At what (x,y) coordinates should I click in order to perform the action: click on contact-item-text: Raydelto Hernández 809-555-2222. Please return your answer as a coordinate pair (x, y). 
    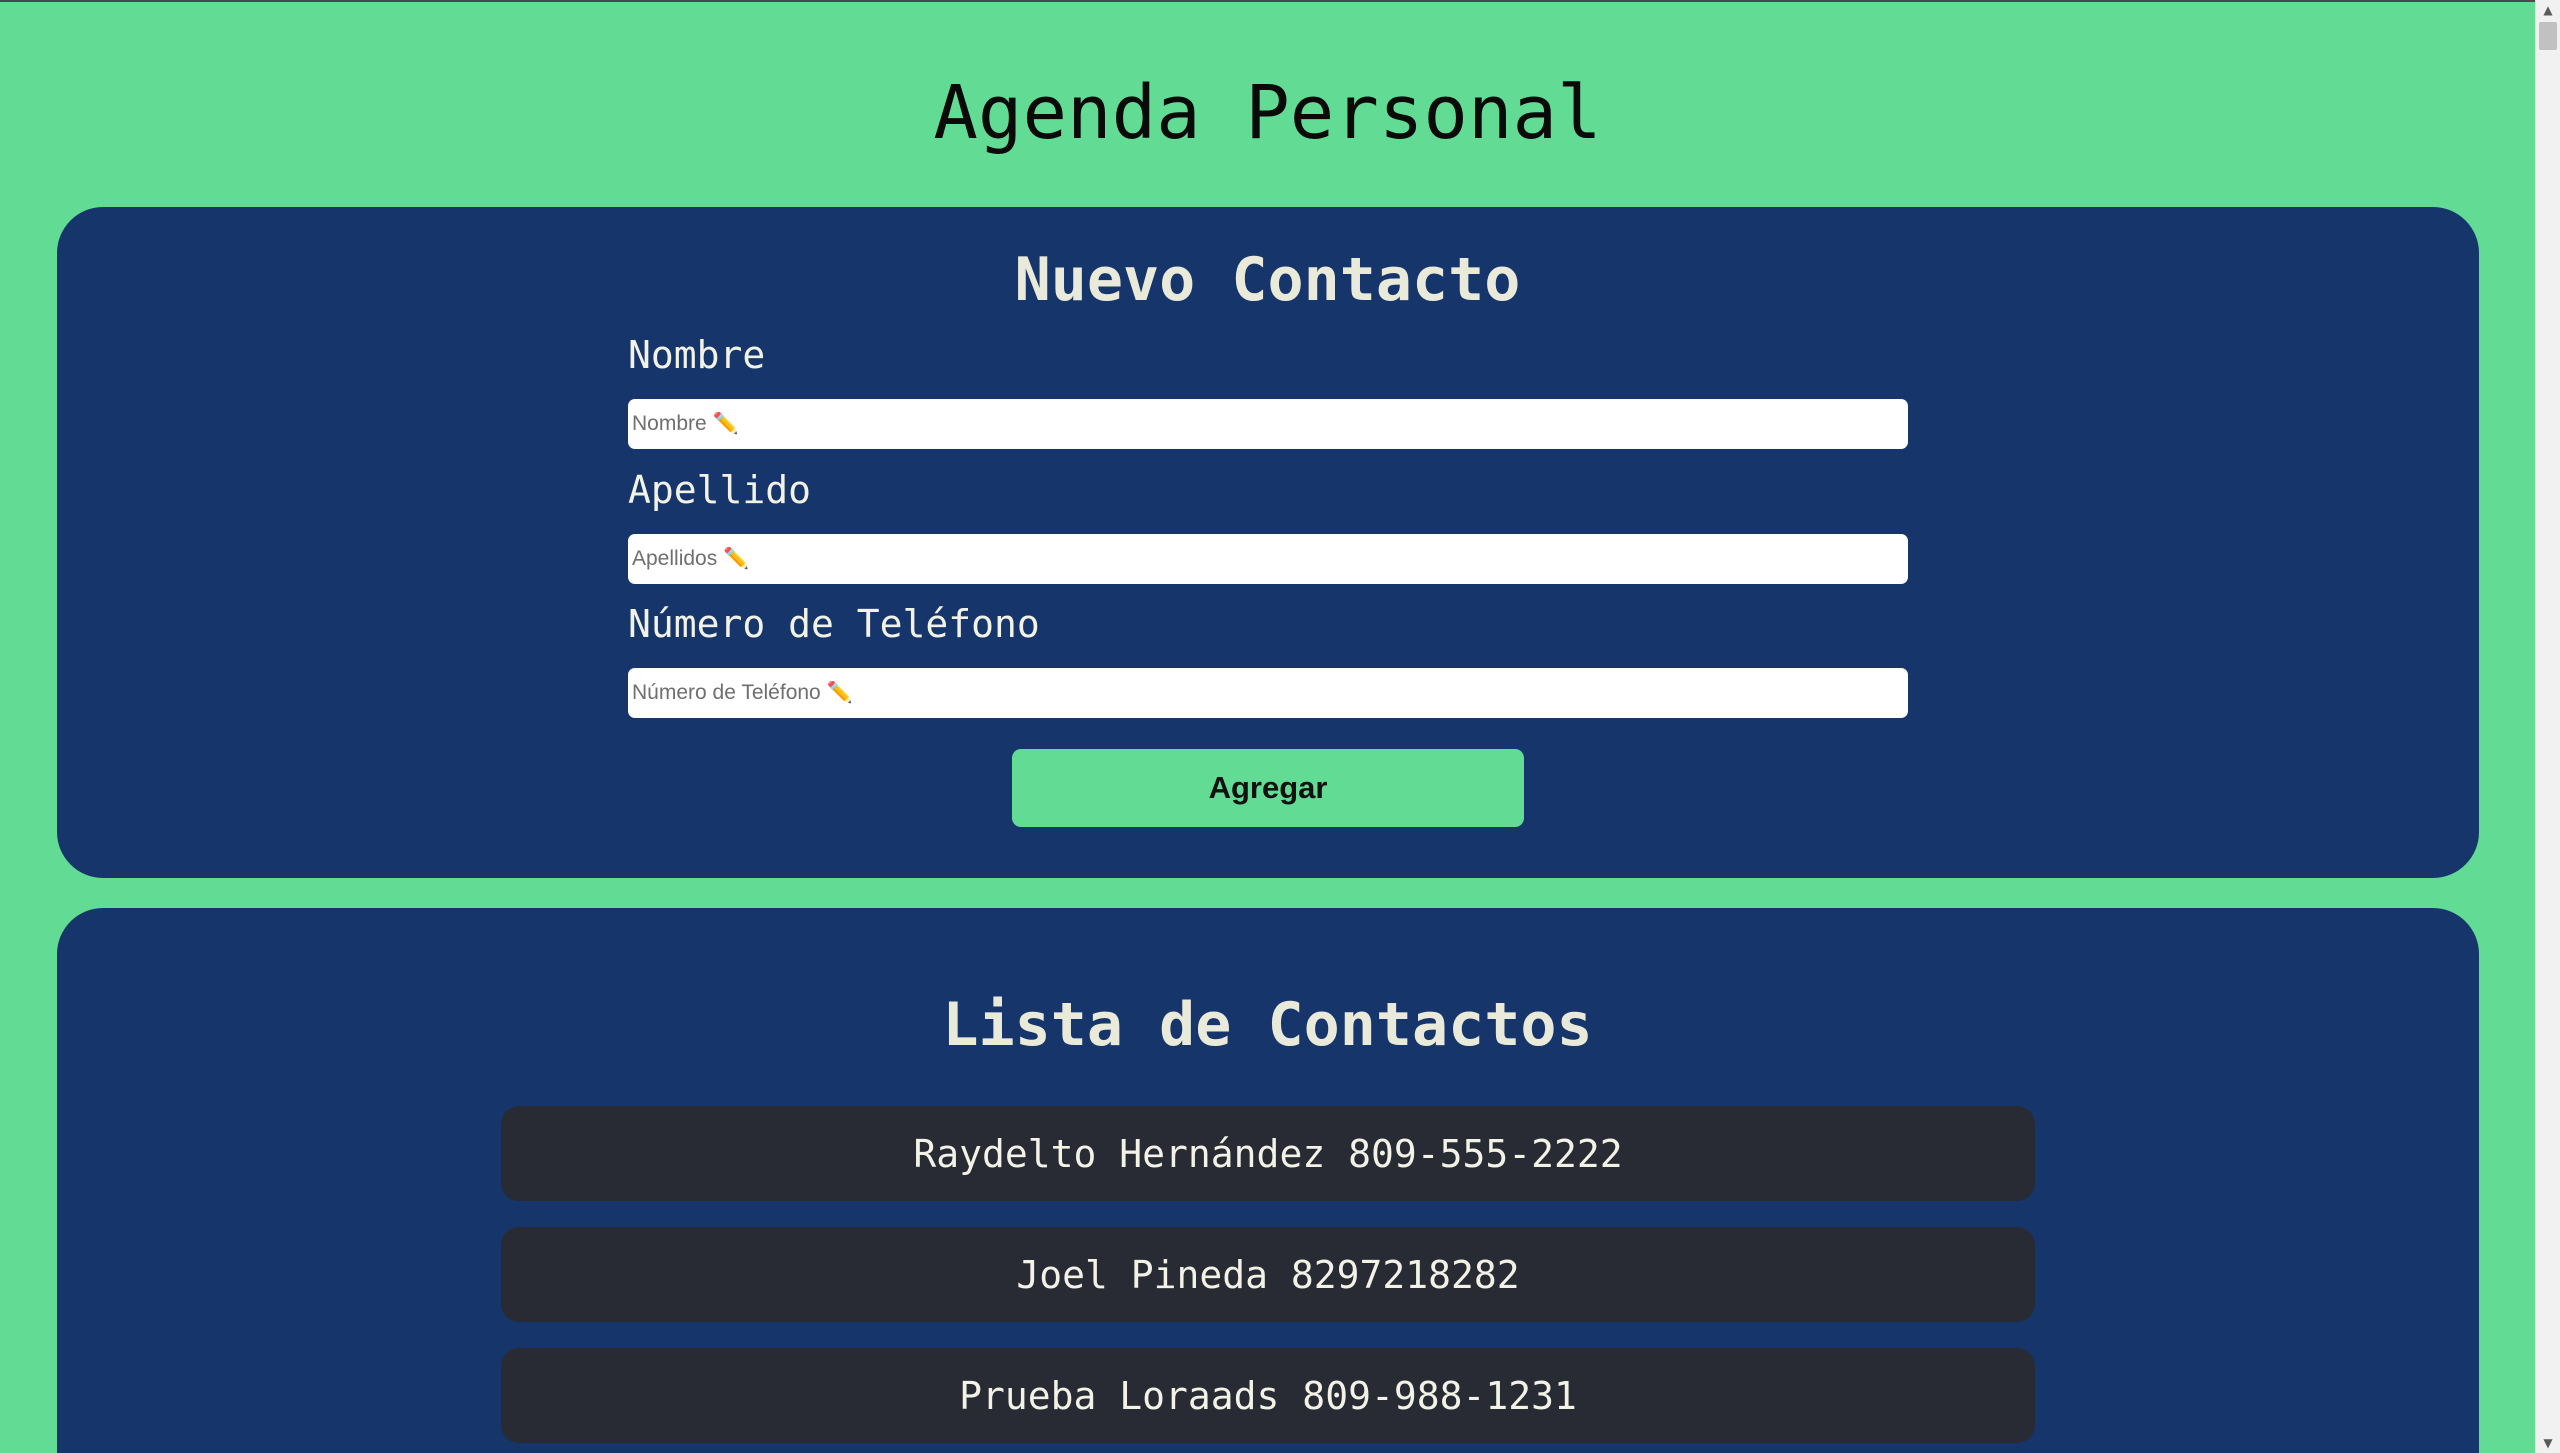
    Looking at the image, I should click on (1268, 1153).